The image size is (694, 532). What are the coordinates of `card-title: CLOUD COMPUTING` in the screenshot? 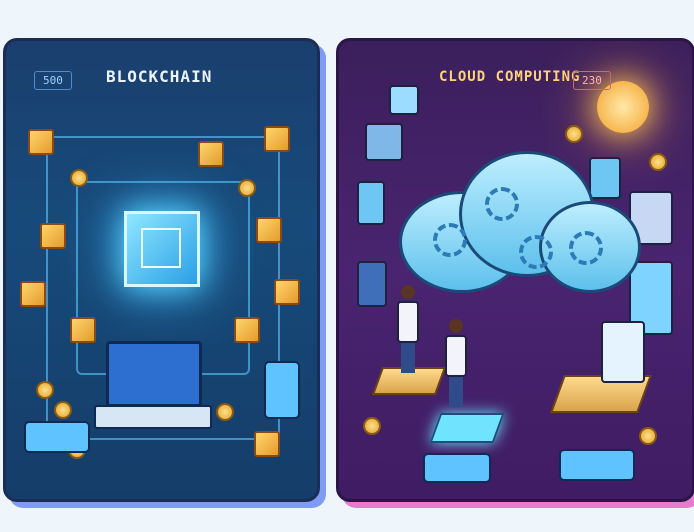 It's located at (510, 77).